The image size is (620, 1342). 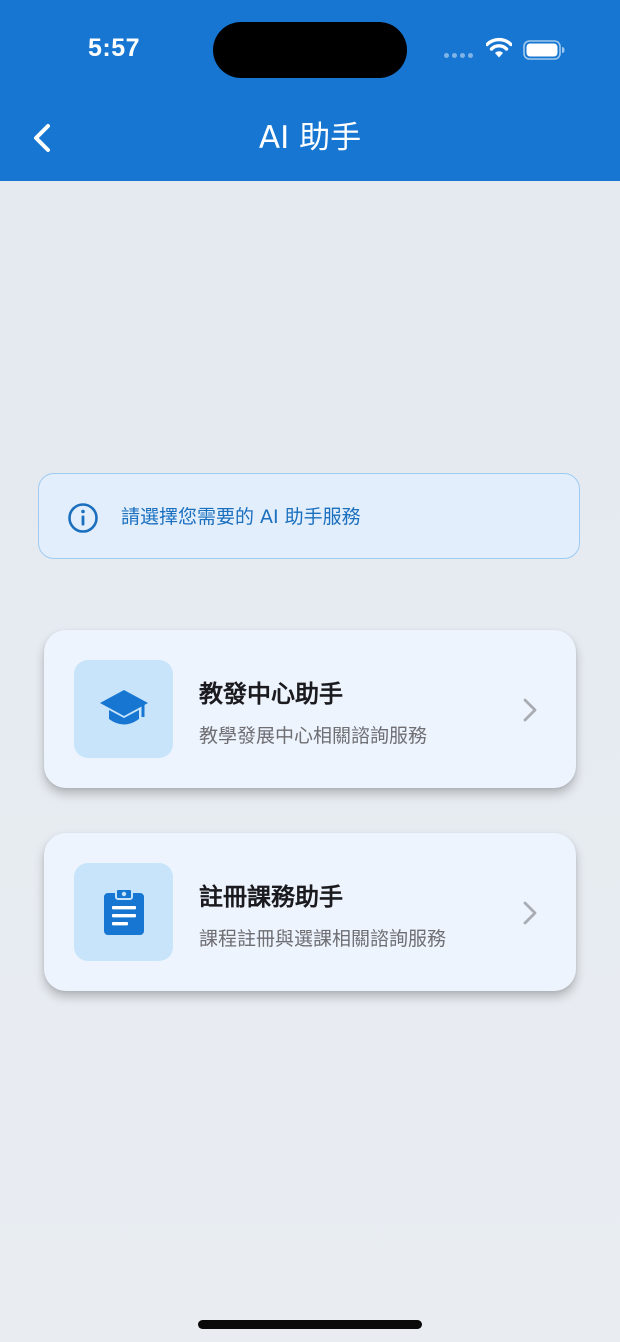 I want to click on info-icon, so click(x=83, y=518).